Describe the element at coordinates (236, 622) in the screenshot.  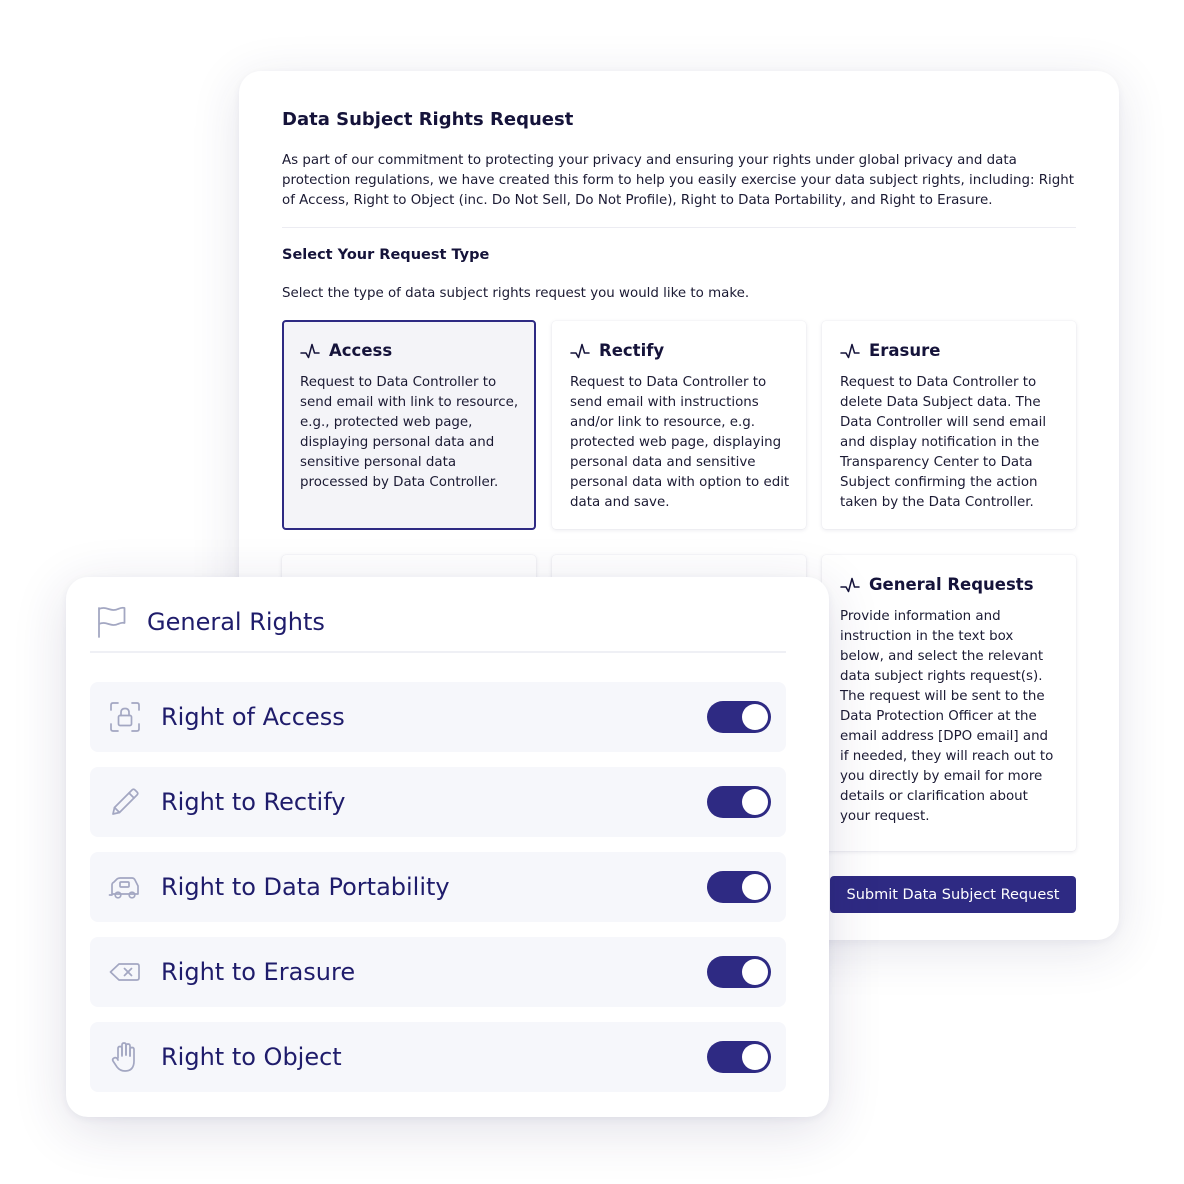
I see `rights-title: General Rights` at that location.